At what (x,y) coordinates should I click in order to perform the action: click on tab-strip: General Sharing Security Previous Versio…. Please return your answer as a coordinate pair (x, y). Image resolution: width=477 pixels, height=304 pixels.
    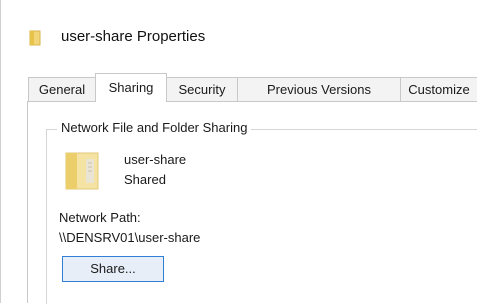
    Looking at the image, I should click on (251, 87).